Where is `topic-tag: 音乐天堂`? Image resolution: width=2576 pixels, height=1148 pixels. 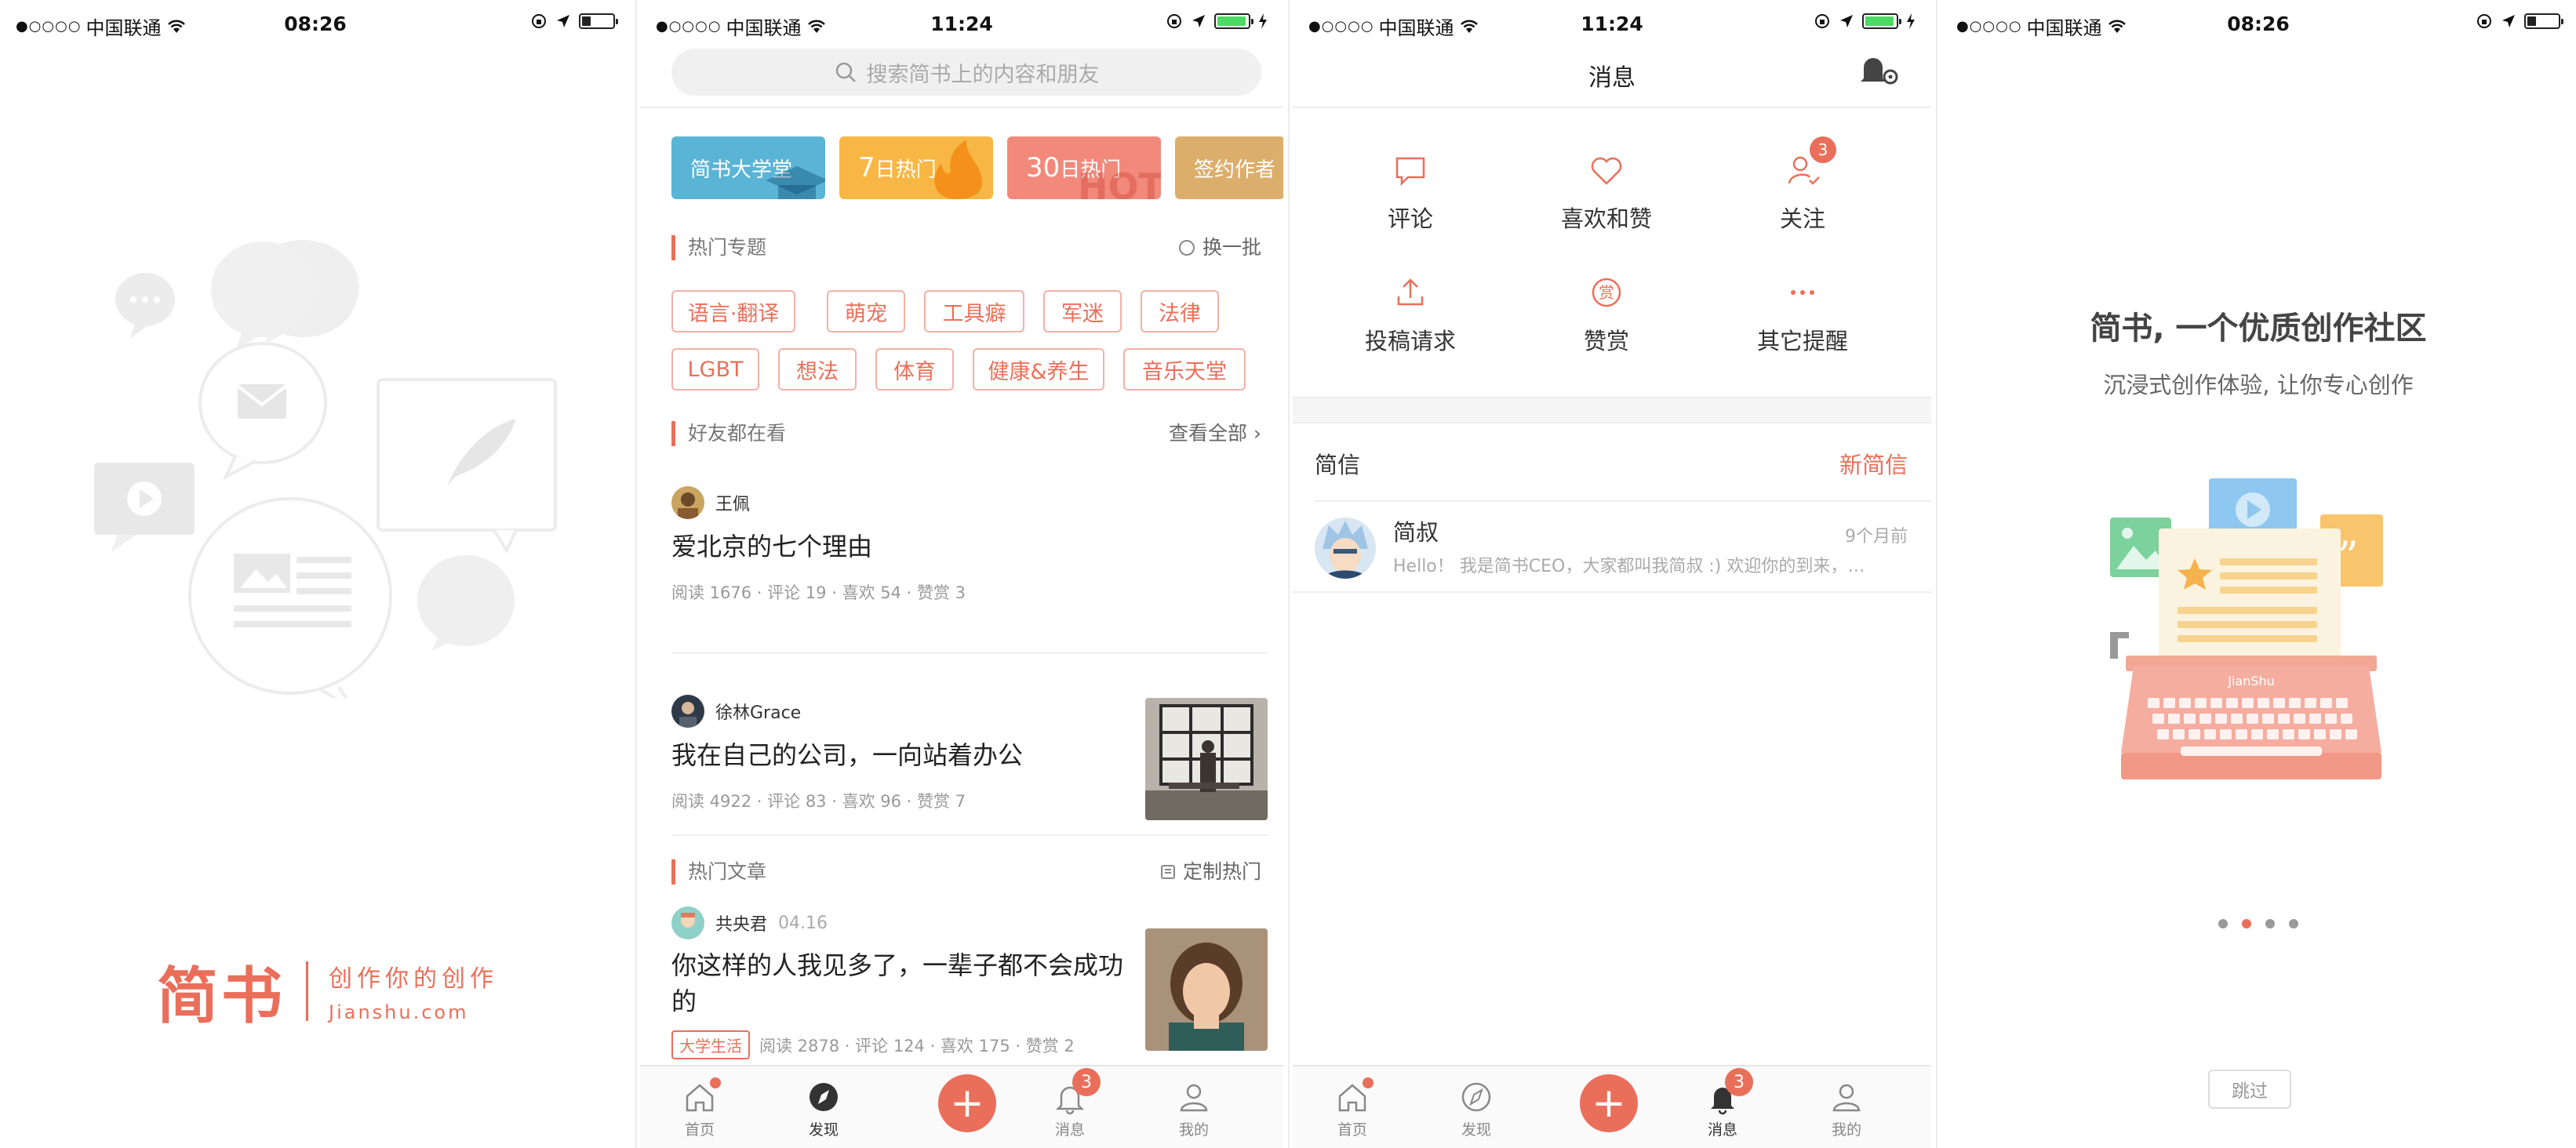 topic-tag: 音乐天堂 is located at coordinates (1184, 369).